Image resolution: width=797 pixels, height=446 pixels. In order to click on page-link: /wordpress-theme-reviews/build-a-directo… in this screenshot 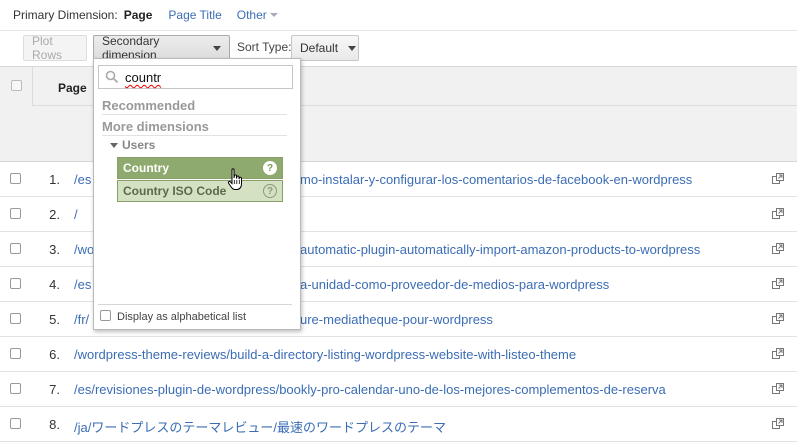, I will do `click(325, 354)`.